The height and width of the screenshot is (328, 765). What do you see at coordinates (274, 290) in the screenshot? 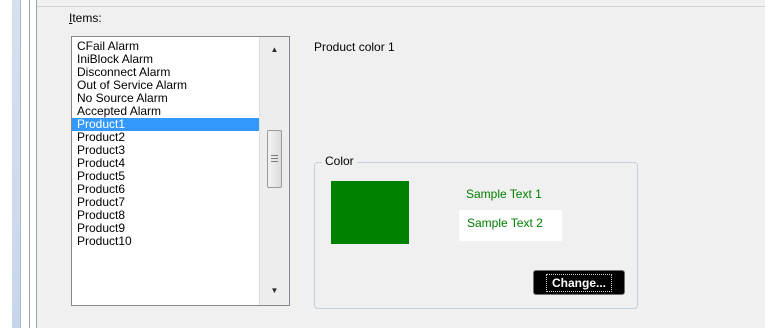
I see `scroll-down-arrow-icon: ▼` at bounding box center [274, 290].